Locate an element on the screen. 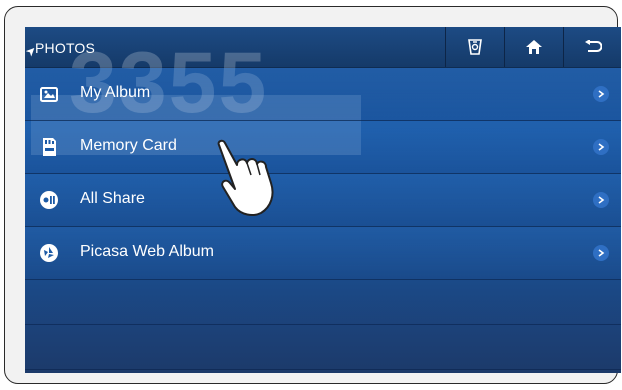 The height and width of the screenshot is (390, 622). media-mode-icon is located at coordinates (475, 47).